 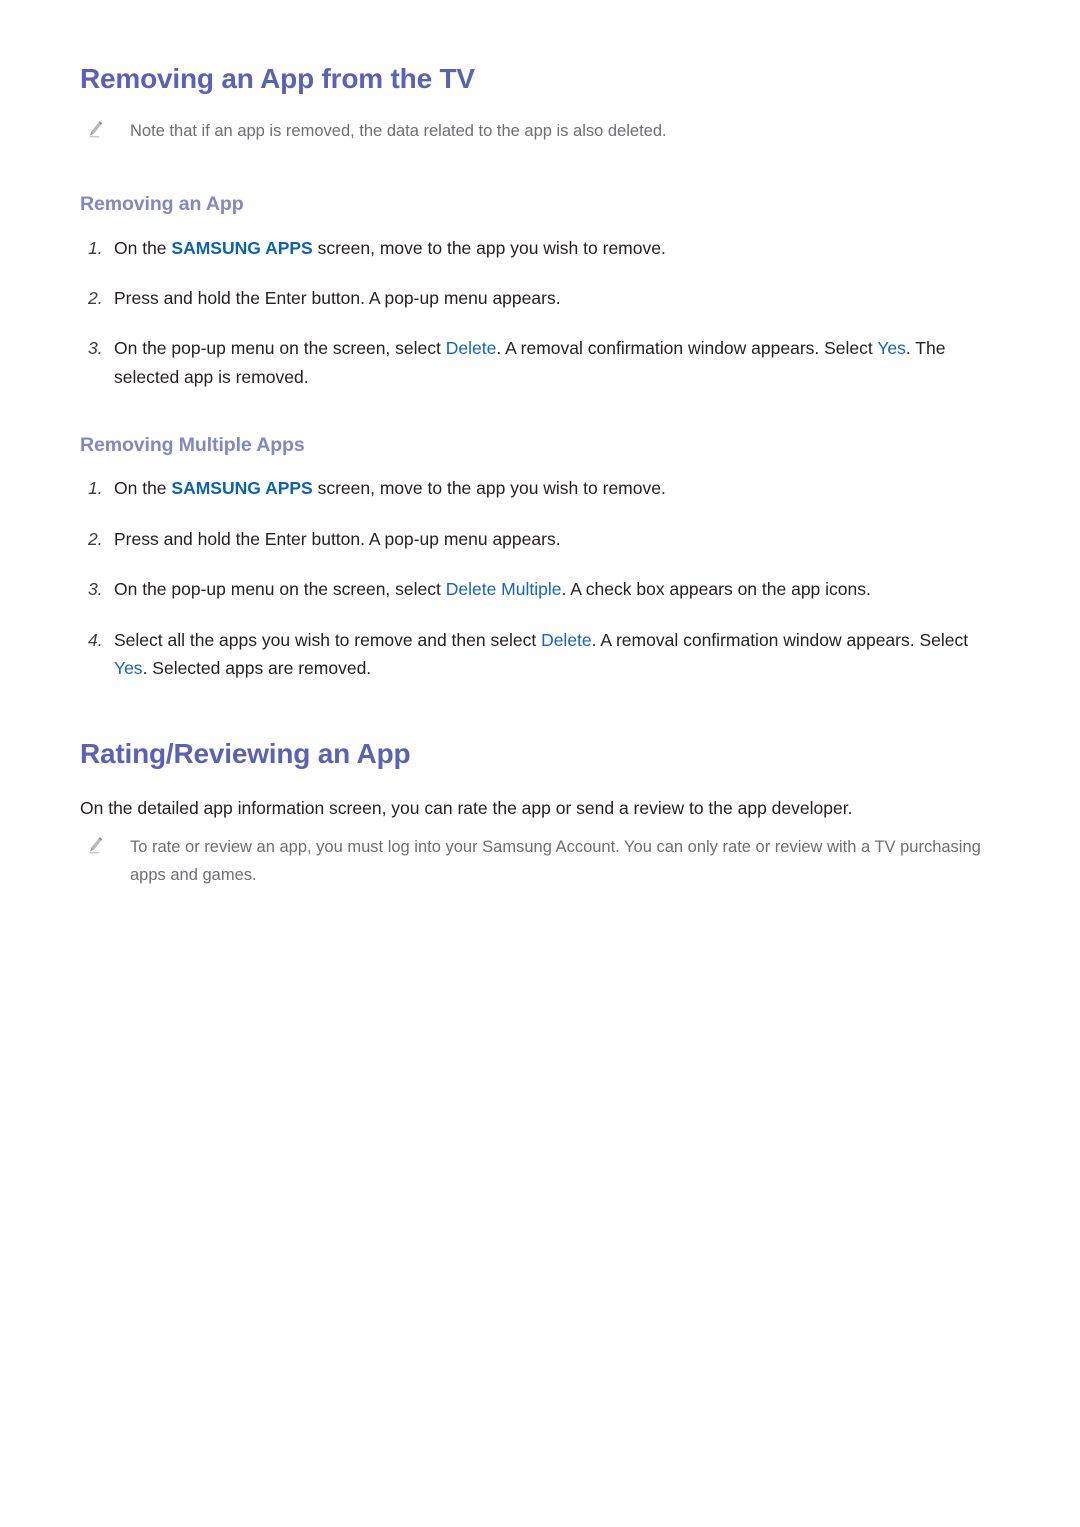 I want to click on step-number: 4., so click(x=95, y=639).